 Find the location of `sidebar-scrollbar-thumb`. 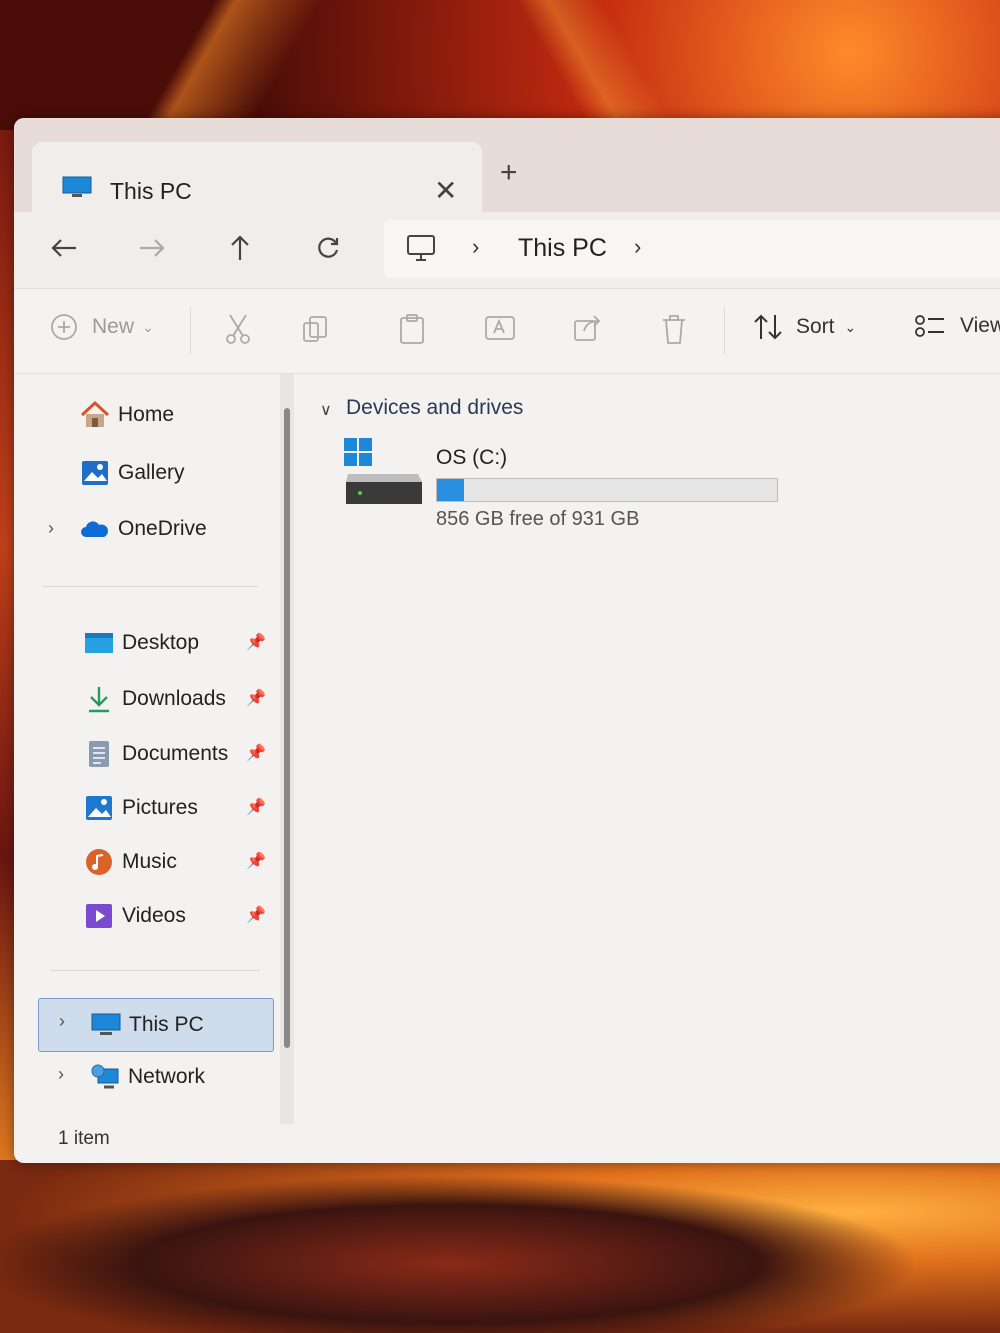

sidebar-scrollbar-thumb is located at coordinates (287, 728).